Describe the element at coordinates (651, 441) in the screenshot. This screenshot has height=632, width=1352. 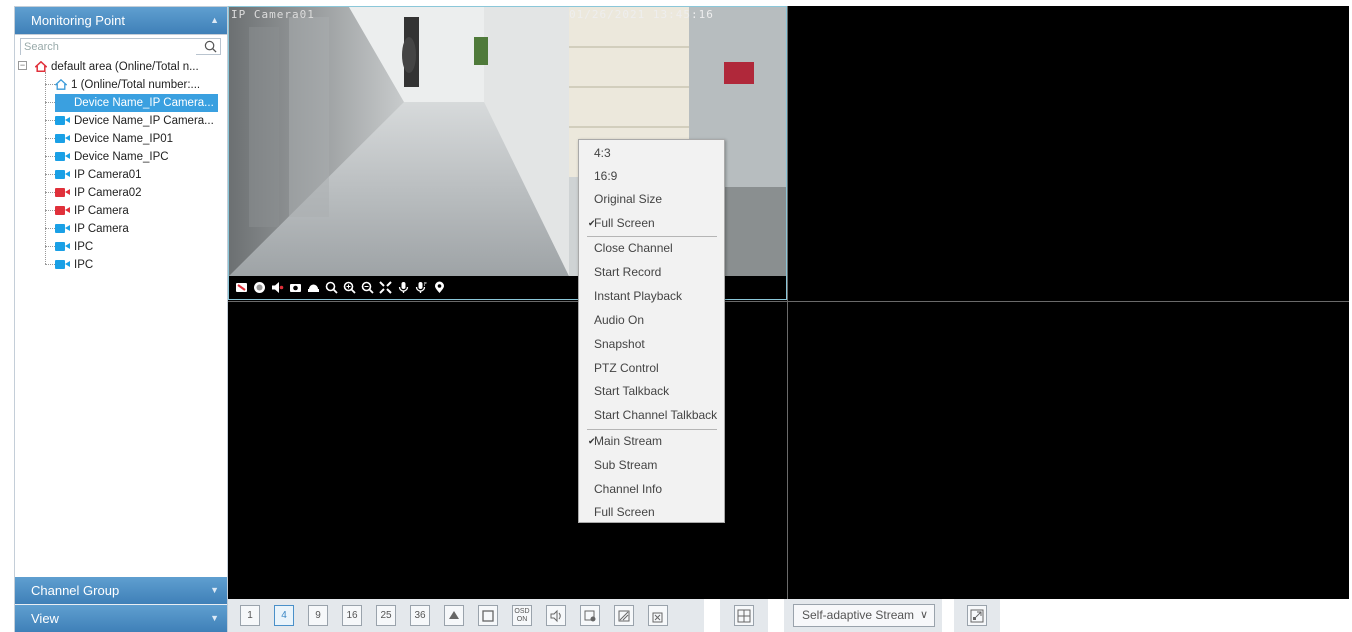
I see `menu-item-main-stream: ✔ Main Stream` at that location.